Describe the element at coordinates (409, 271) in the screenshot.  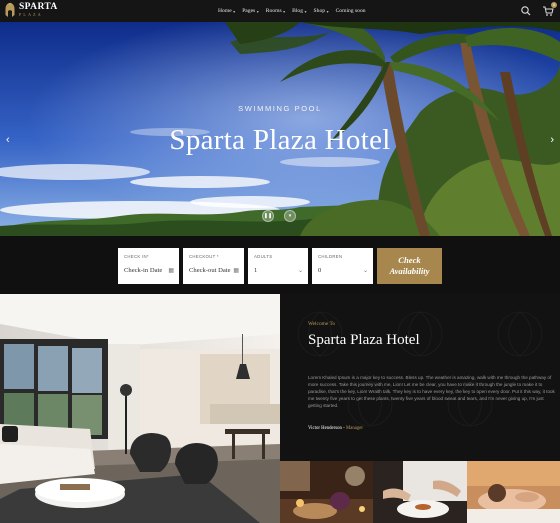
I see `check-availability-line2: Availability` at that location.